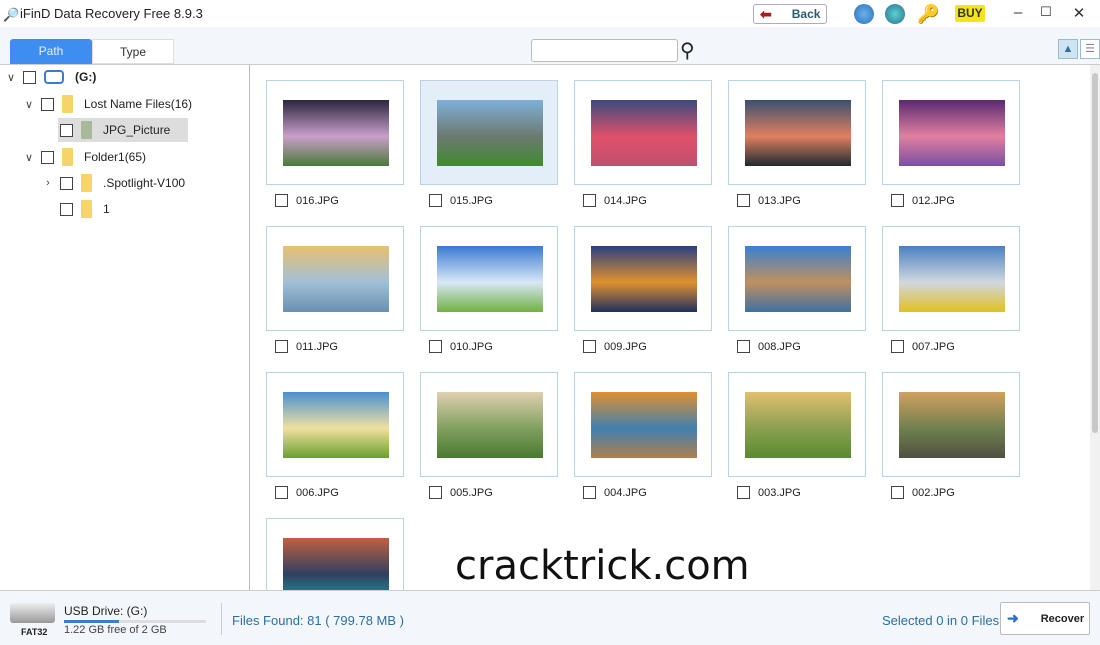  I want to click on back-button: ⬅ Back, so click(790, 14).